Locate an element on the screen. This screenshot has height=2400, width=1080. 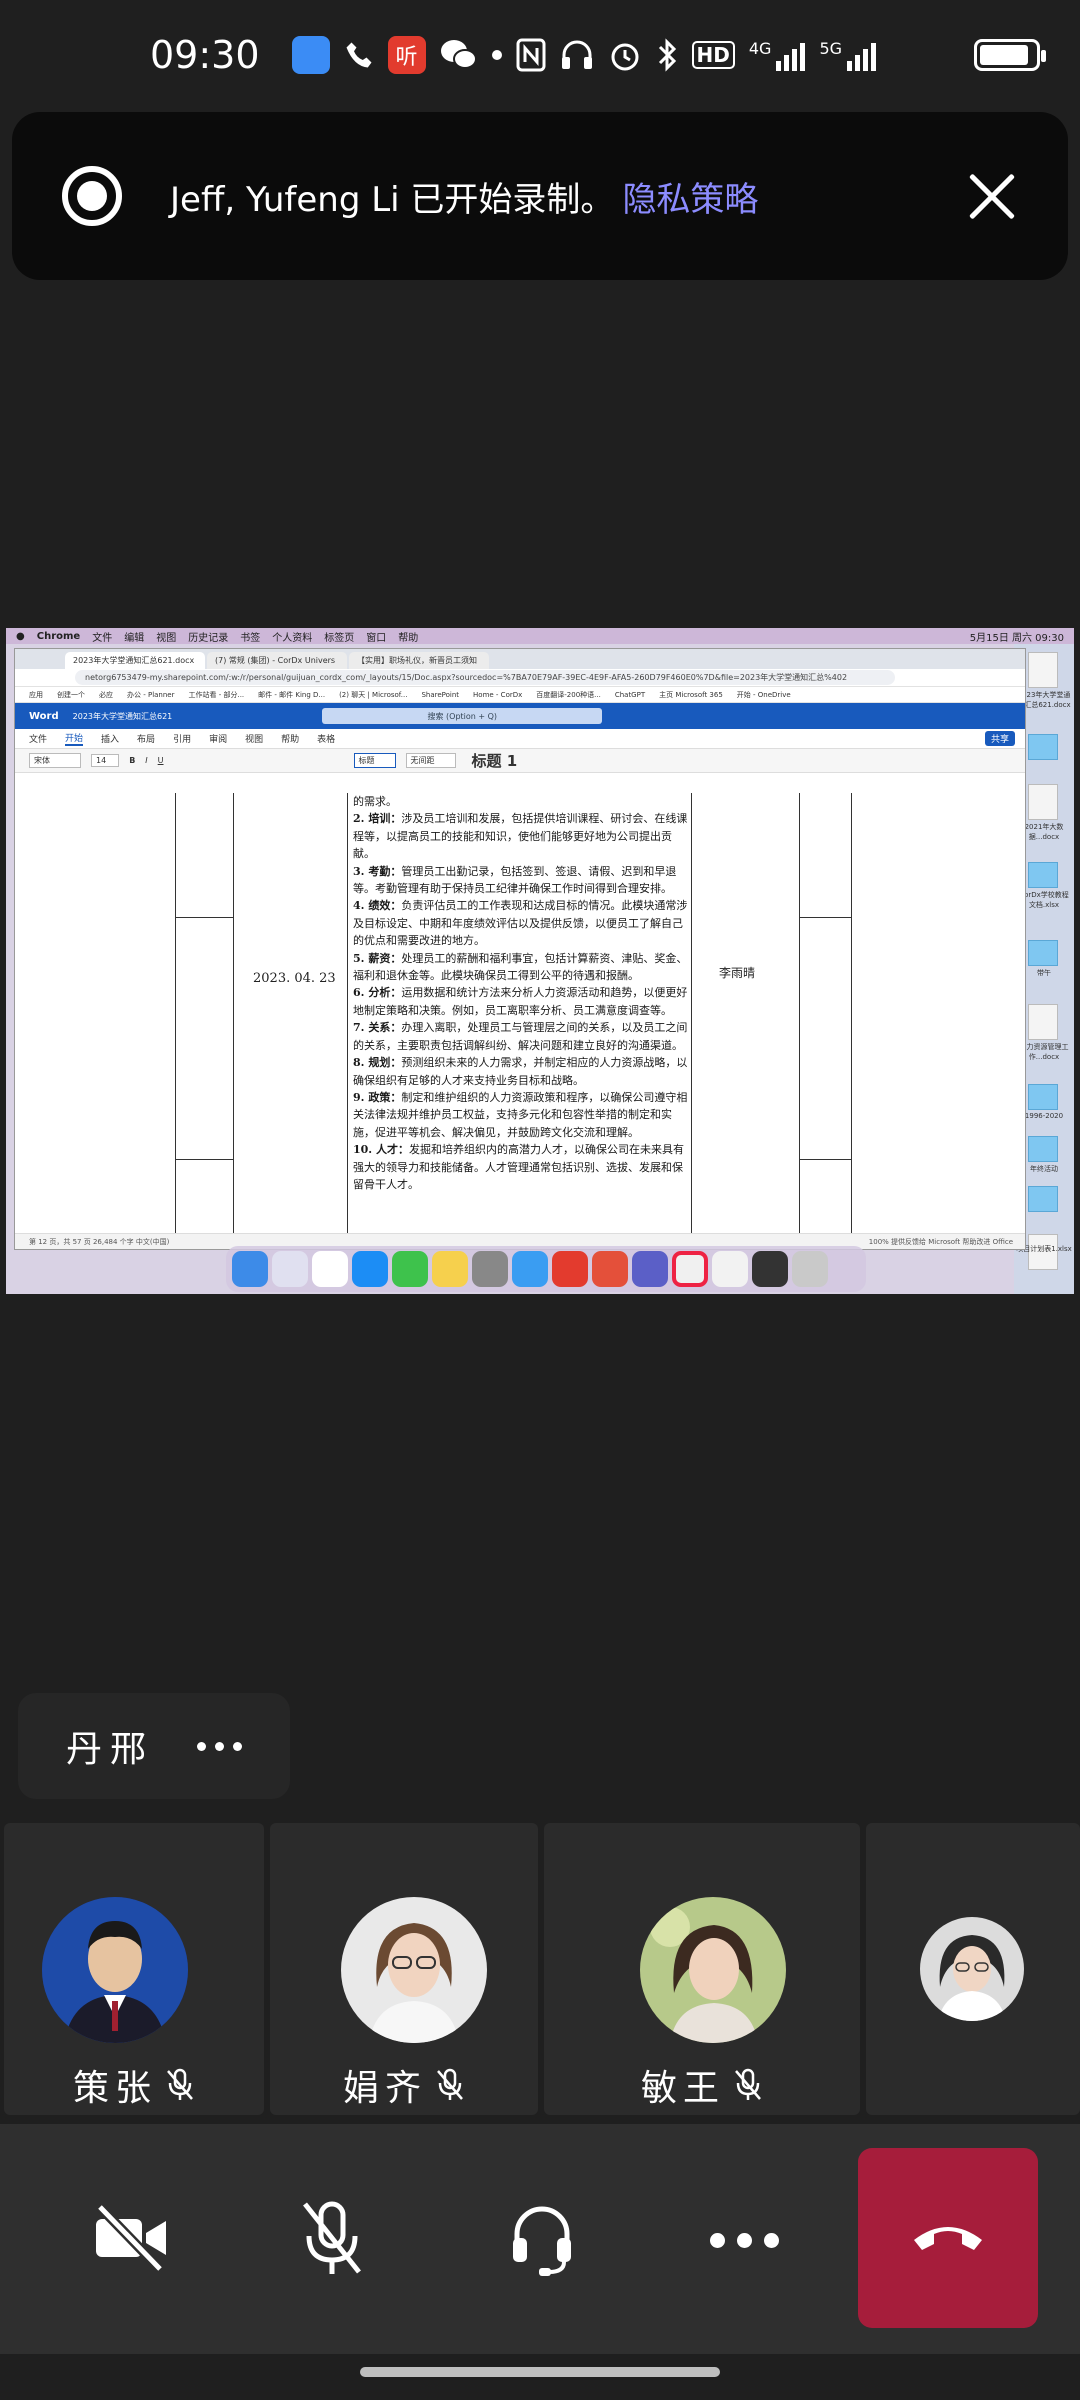
bookmark: 必应 is located at coordinates (106, 694).